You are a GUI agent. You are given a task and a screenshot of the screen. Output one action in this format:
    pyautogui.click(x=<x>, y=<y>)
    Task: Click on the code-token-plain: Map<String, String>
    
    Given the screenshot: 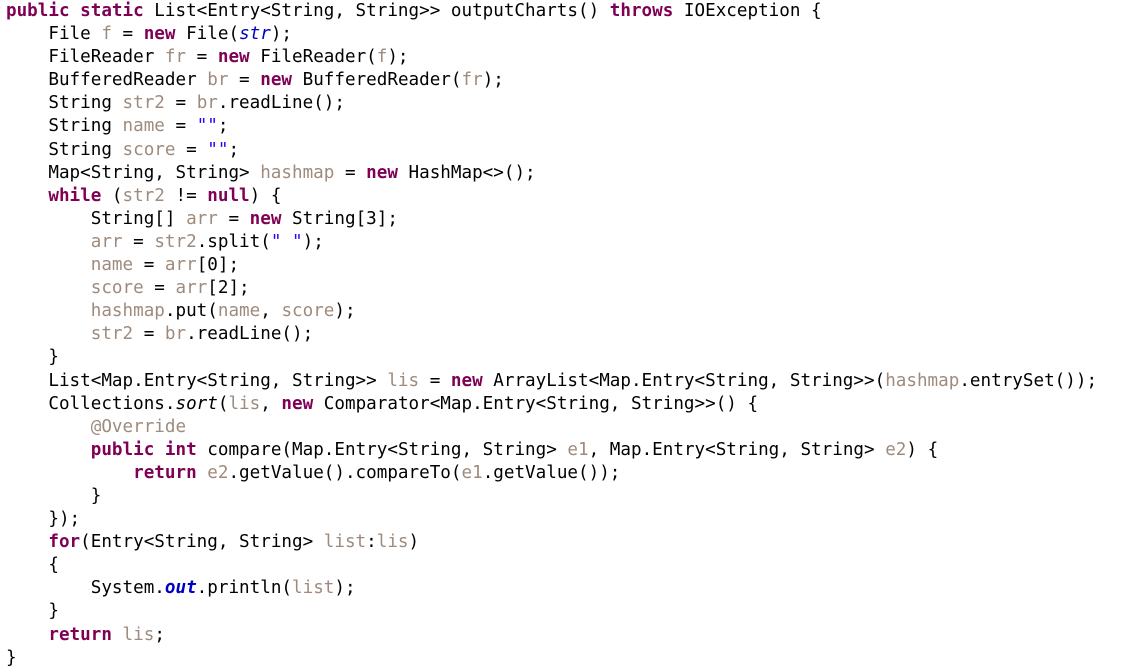 What is the action you would take?
    pyautogui.click(x=133, y=172)
    